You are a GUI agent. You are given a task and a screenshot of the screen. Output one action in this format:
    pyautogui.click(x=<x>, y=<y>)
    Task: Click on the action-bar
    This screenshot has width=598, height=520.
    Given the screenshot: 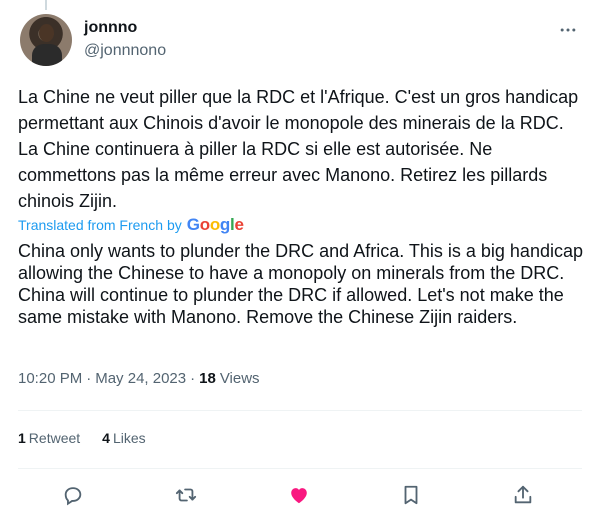 What is the action you would take?
    pyautogui.click(x=300, y=495)
    